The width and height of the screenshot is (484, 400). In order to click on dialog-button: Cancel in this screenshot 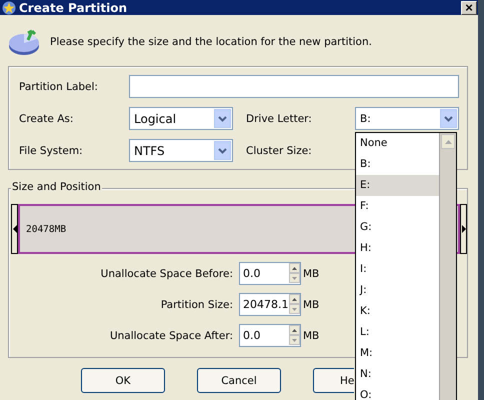, I will do `click(239, 380)`.